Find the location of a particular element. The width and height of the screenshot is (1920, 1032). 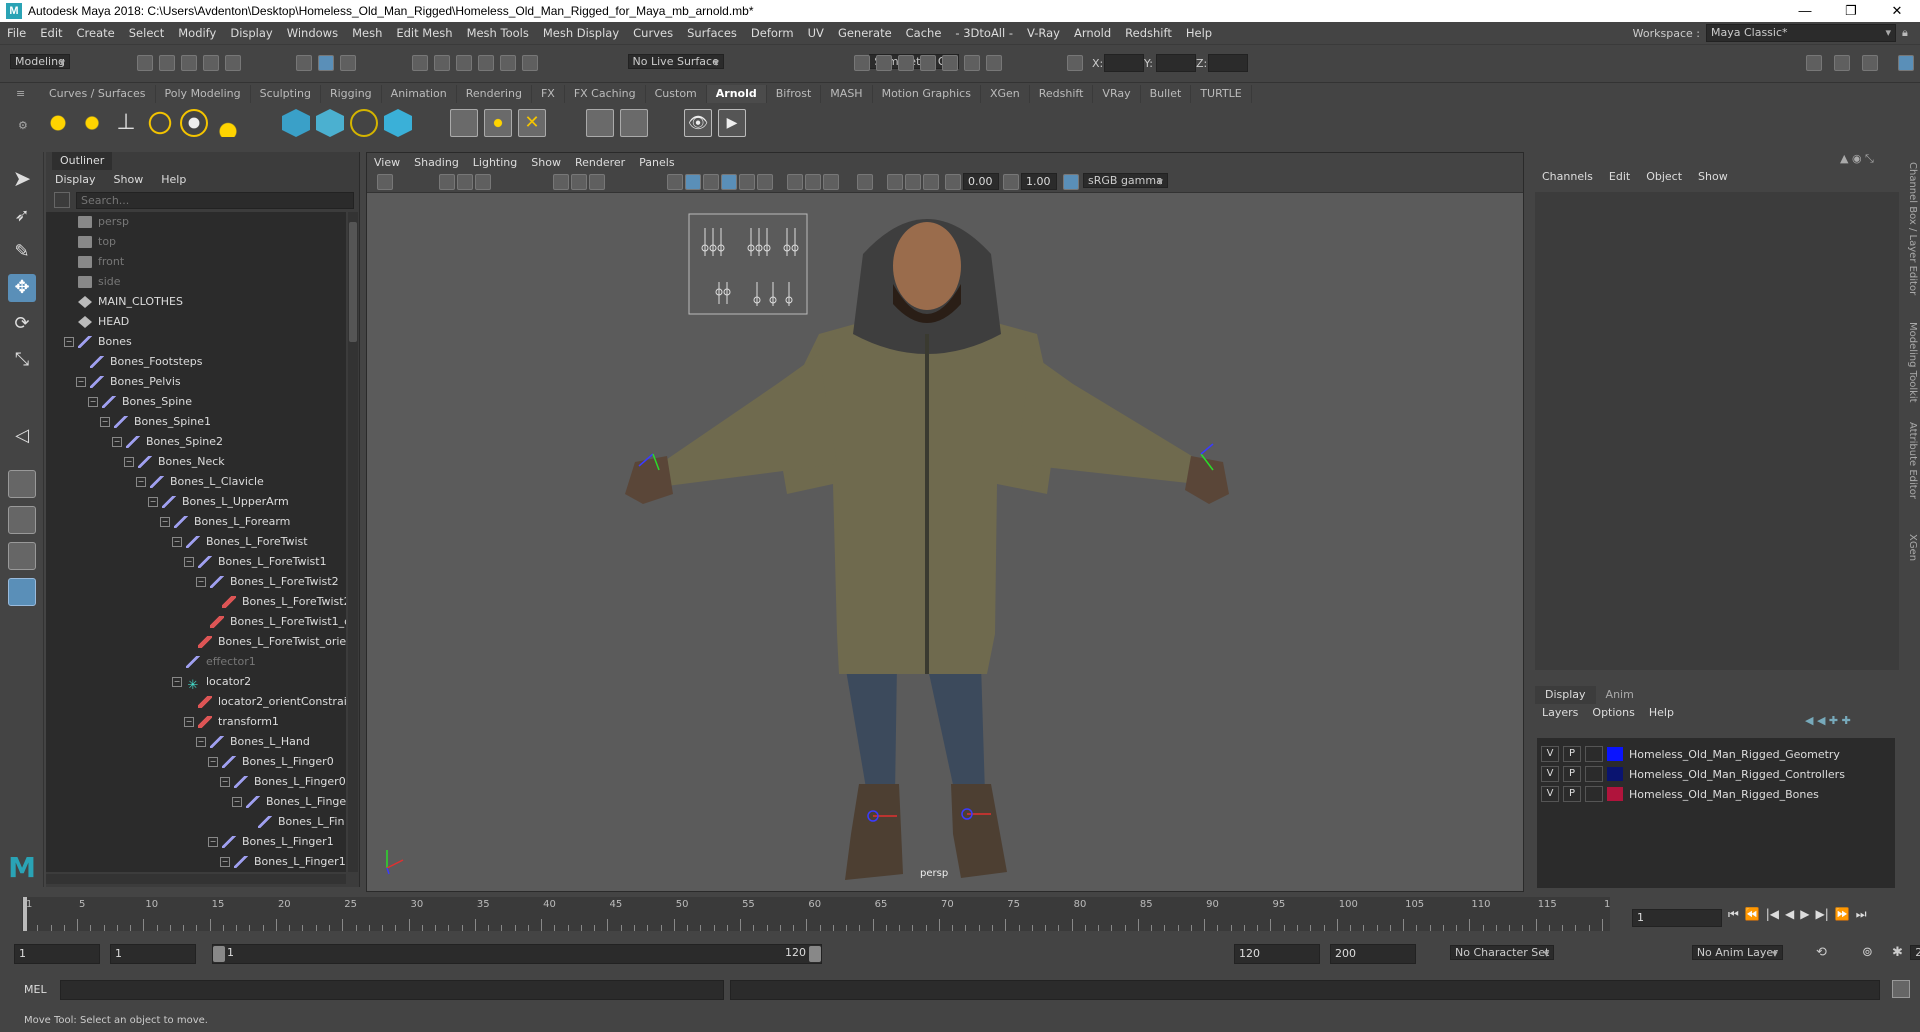

tx-manager-icon is located at coordinates (600, 123).